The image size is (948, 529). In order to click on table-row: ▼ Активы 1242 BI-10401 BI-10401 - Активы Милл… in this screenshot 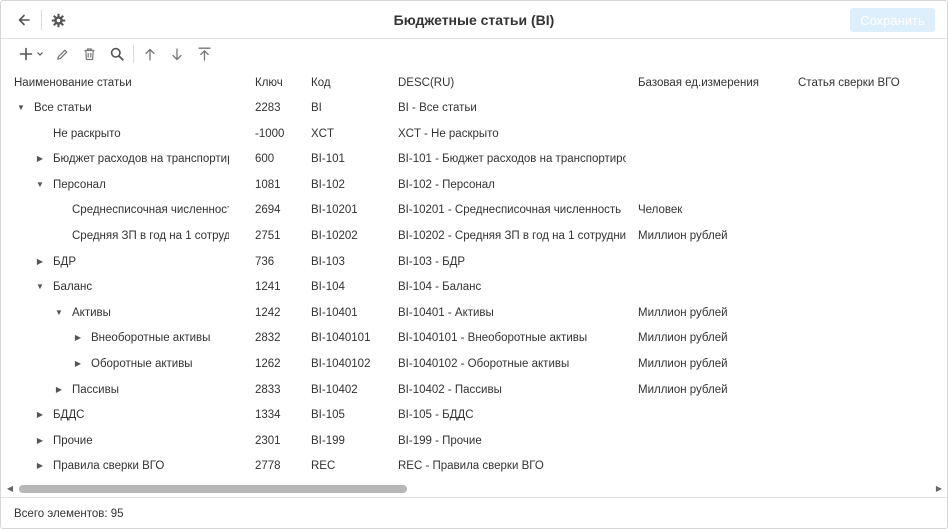, I will do `click(474, 313)`.